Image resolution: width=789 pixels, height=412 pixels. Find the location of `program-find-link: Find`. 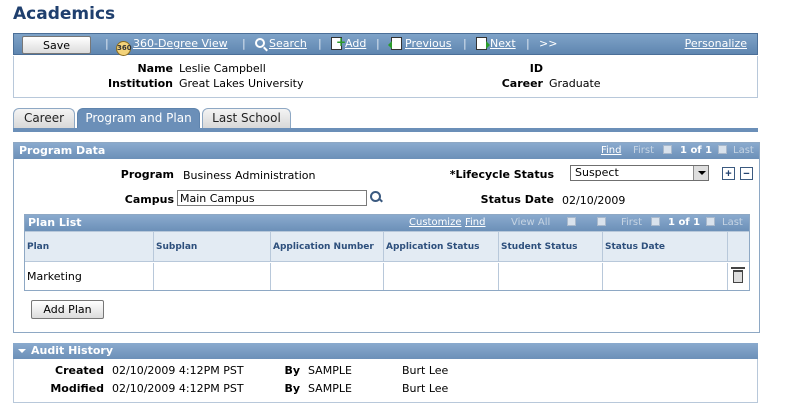

program-find-link: Find is located at coordinates (611, 151).